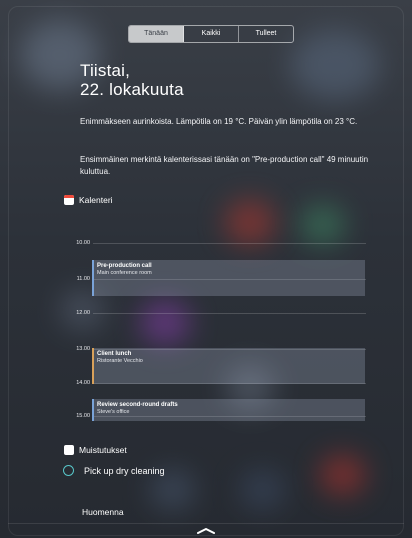  What do you see at coordinates (69, 450) in the screenshot?
I see `reminders-icon` at bounding box center [69, 450].